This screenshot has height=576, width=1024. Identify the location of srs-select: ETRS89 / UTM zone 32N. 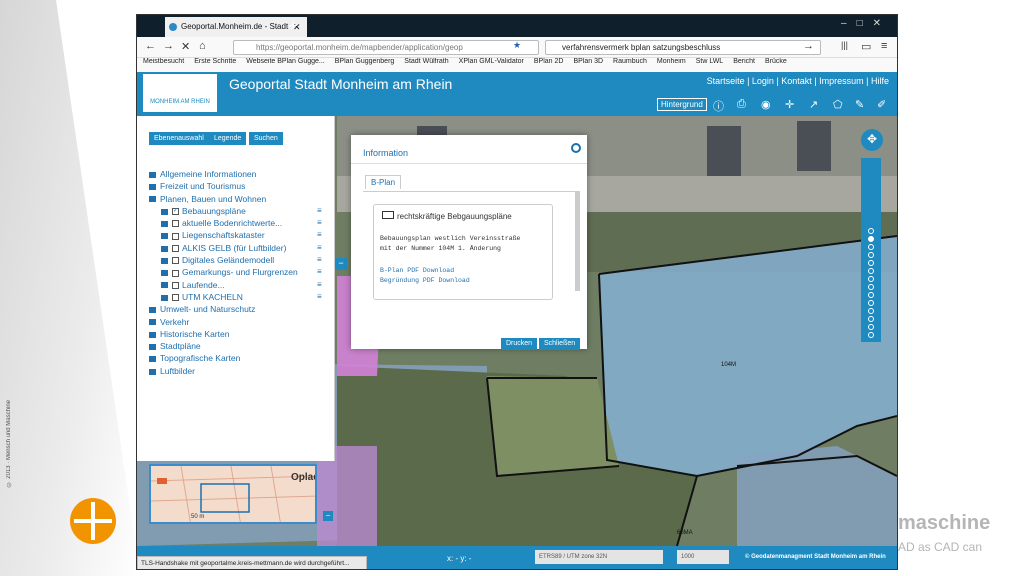
(599, 557).